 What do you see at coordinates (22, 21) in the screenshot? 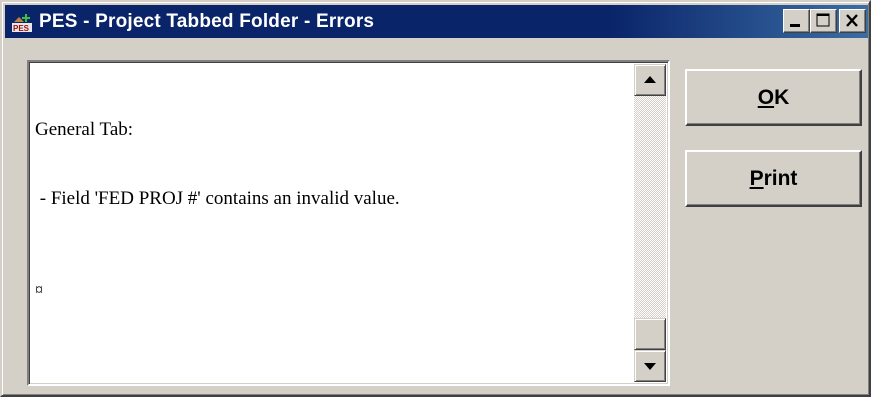
I see `pes-app-icon: PES` at bounding box center [22, 21].